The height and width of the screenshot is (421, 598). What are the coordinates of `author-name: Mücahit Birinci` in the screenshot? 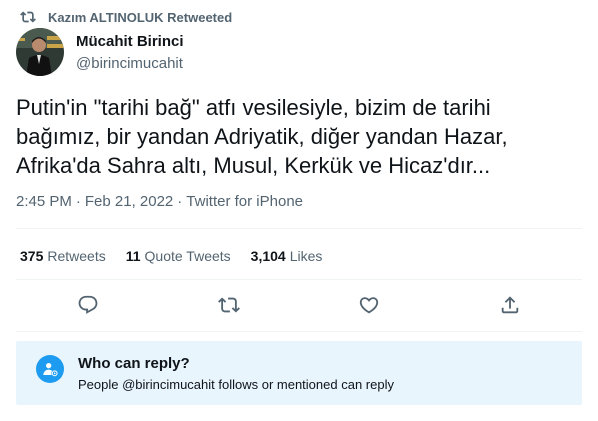 It's located at (130, 41).